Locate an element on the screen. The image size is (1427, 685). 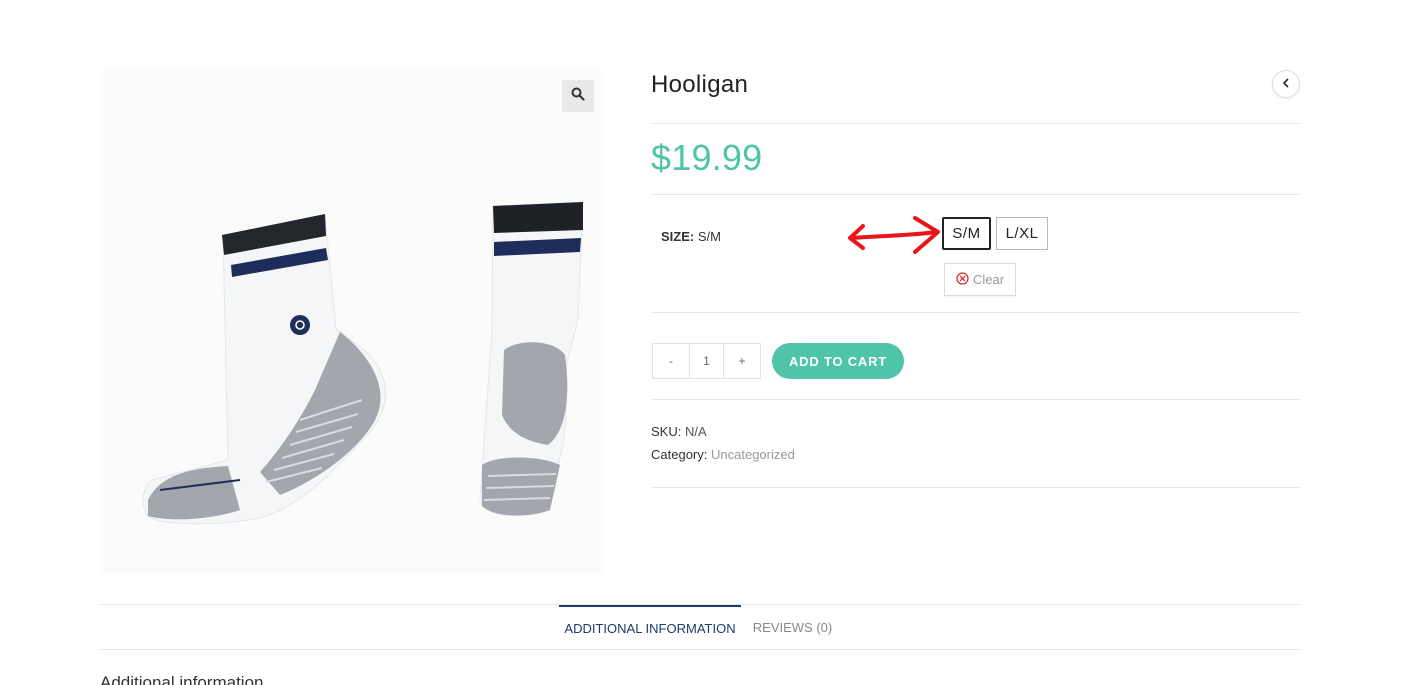
tab-additional-information: ADDITIONAL INFORMATION is located at coordinates (650, 627).